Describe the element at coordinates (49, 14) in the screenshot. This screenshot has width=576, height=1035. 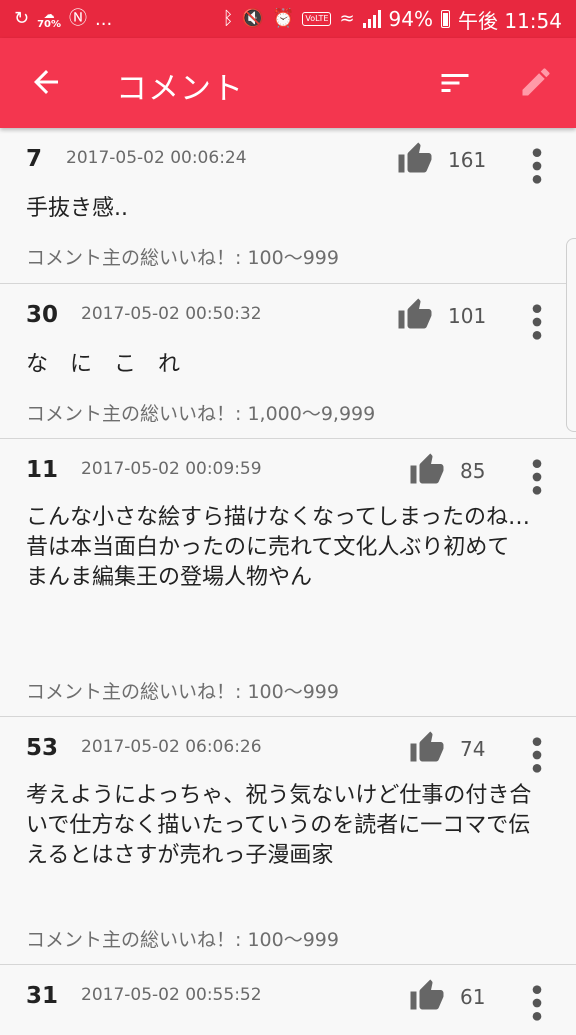
I see `cloud-icon: ☁` at that location.